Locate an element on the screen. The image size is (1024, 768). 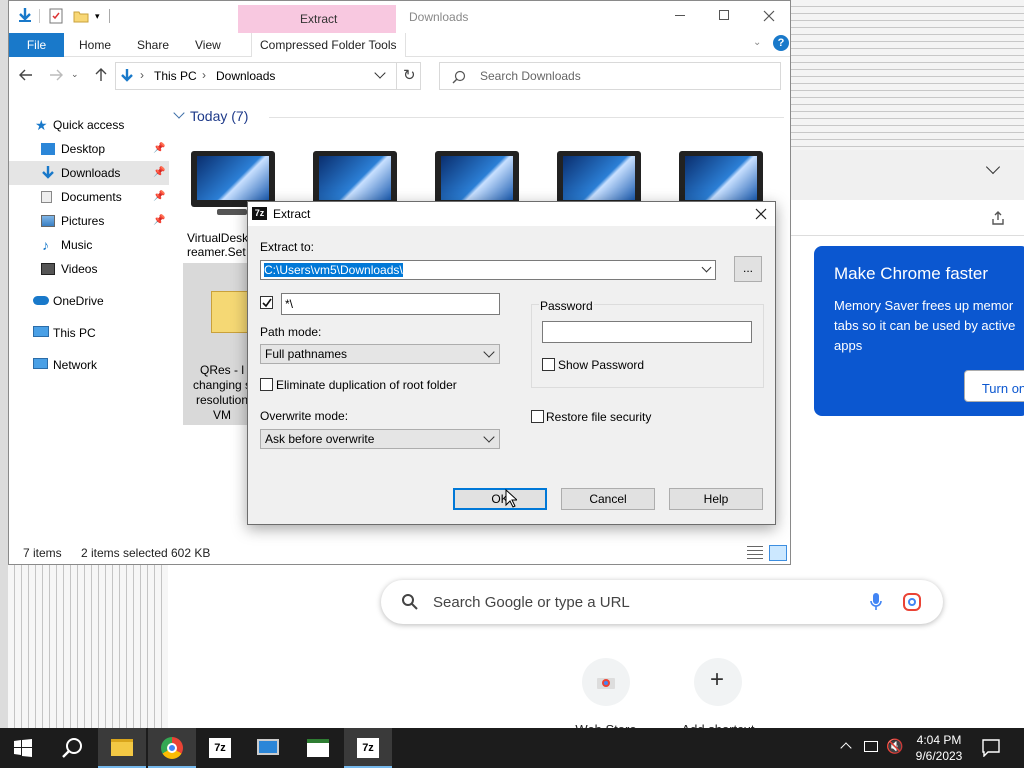
selected-file-item: QRes - l changing s resolution VM is located at coordinates (218, 344).